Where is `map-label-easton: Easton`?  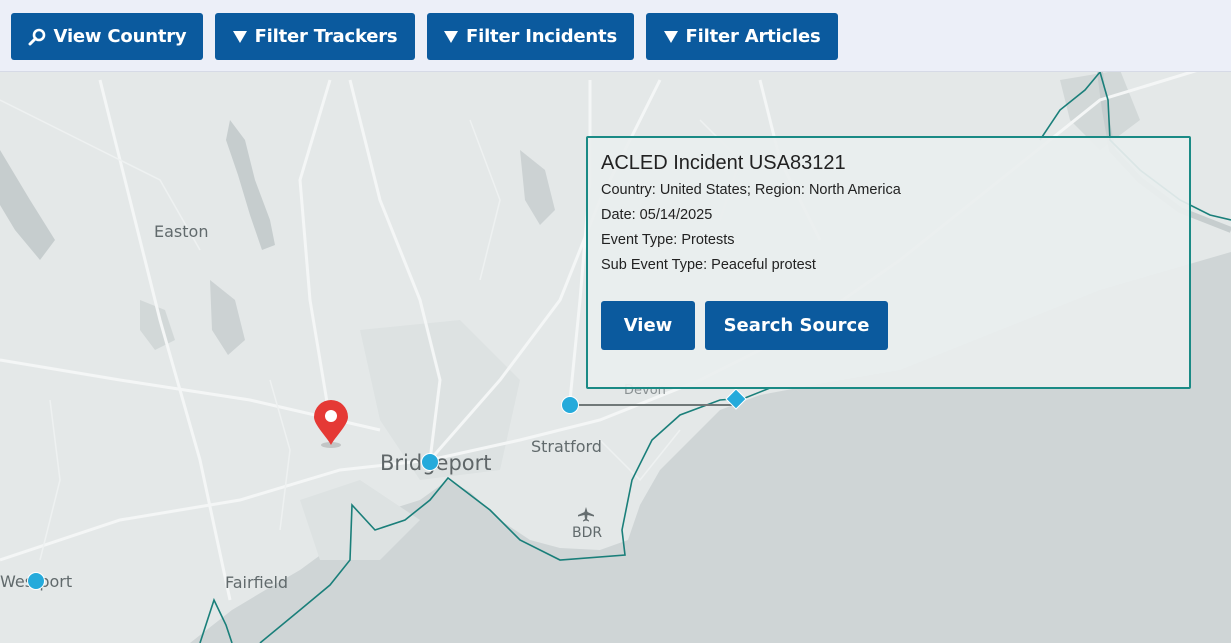 map-label-easton: Easton is located at coordinates (181, 231).